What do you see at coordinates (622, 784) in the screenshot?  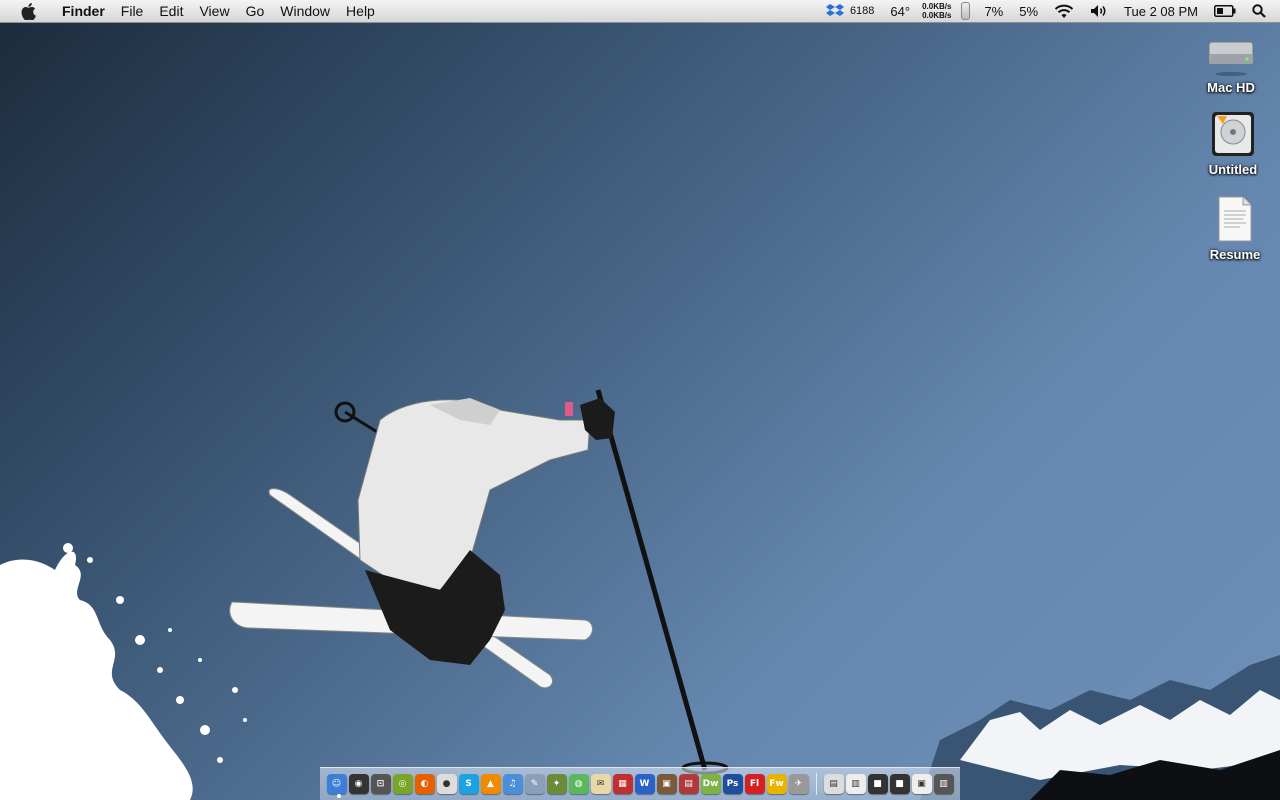 I see `calendar-icon: ▦` at bounding box center [622, 784].